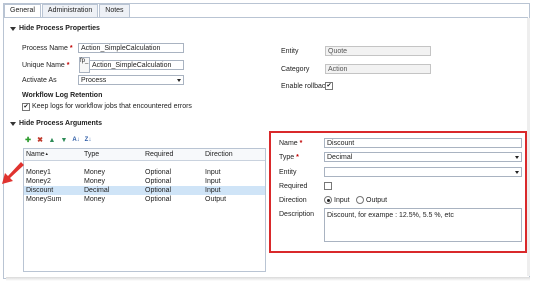  What do you see at coordinates (62, 95) in the screenshot?
I see `log-retention-title: Workflow Log Retention` at bounding box center [62, 95].